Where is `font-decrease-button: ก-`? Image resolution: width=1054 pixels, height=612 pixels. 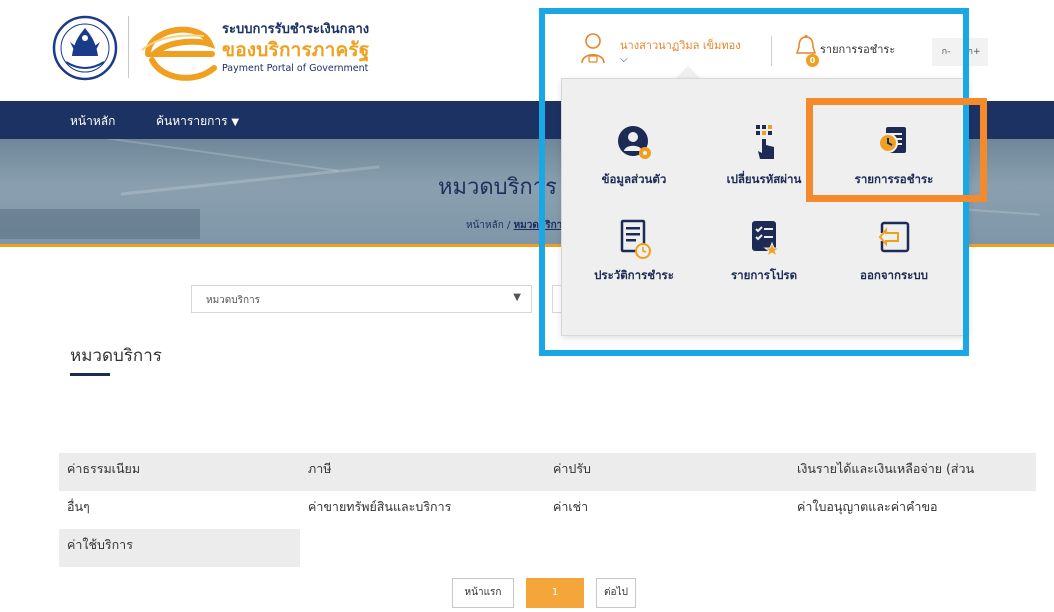
font-decrease-button: ก- is located at coordinates (946, 52).